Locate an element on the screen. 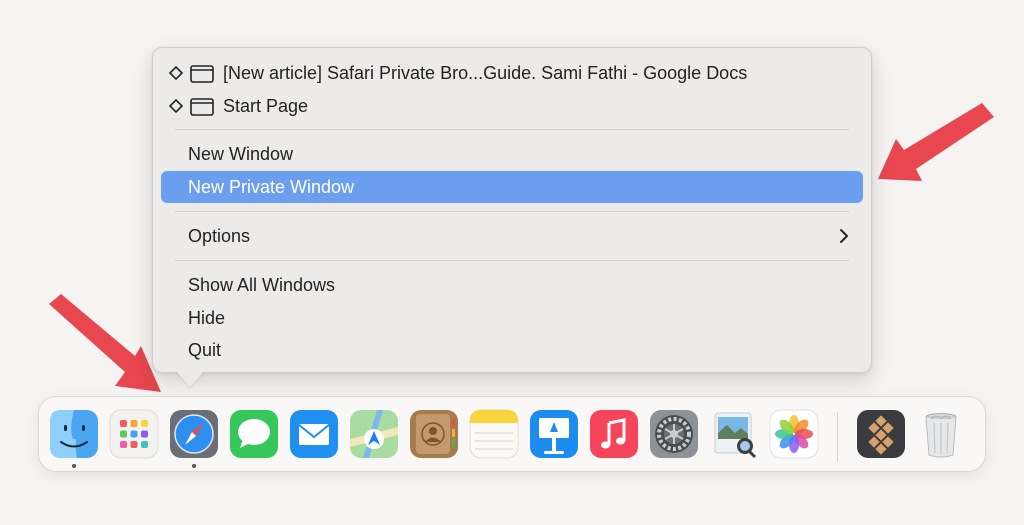 The image size is (1024, 525). menu-item-window-start-page: Start Page is located at coordinates (512, 106).